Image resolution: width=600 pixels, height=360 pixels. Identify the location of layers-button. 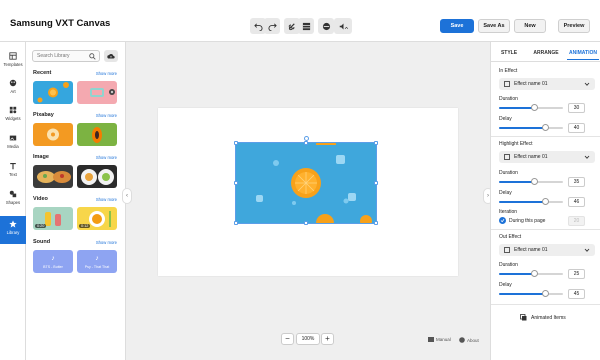
(326, 26).